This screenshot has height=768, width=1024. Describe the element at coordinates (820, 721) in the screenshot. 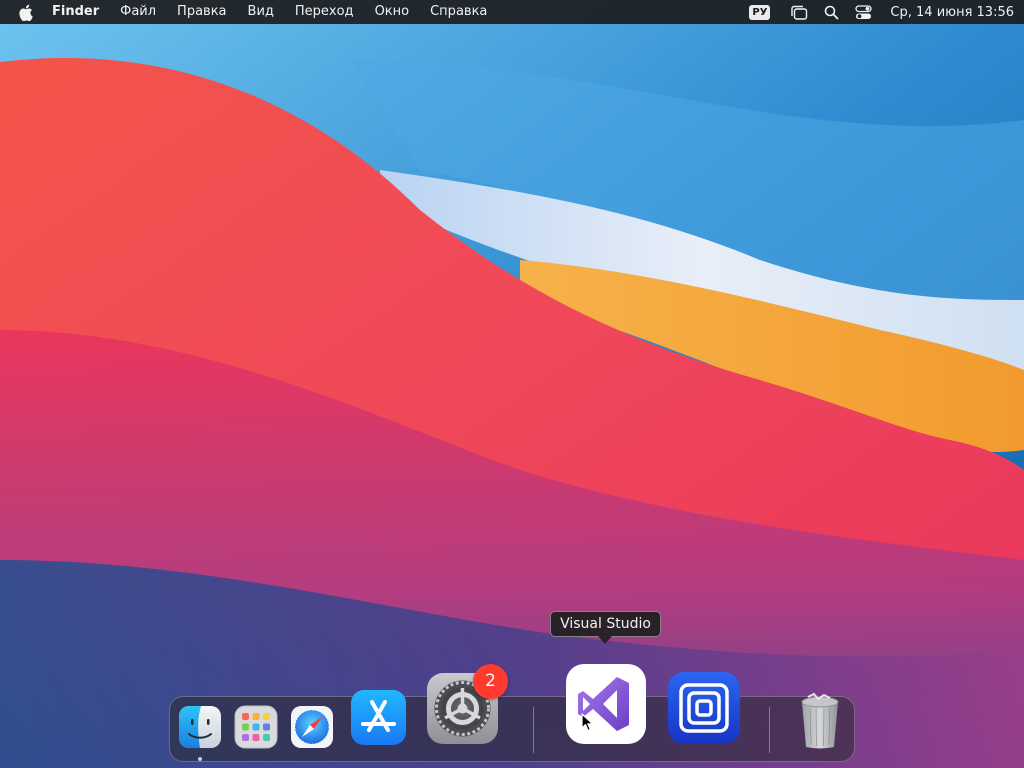

I see `trash-icon` at that location.